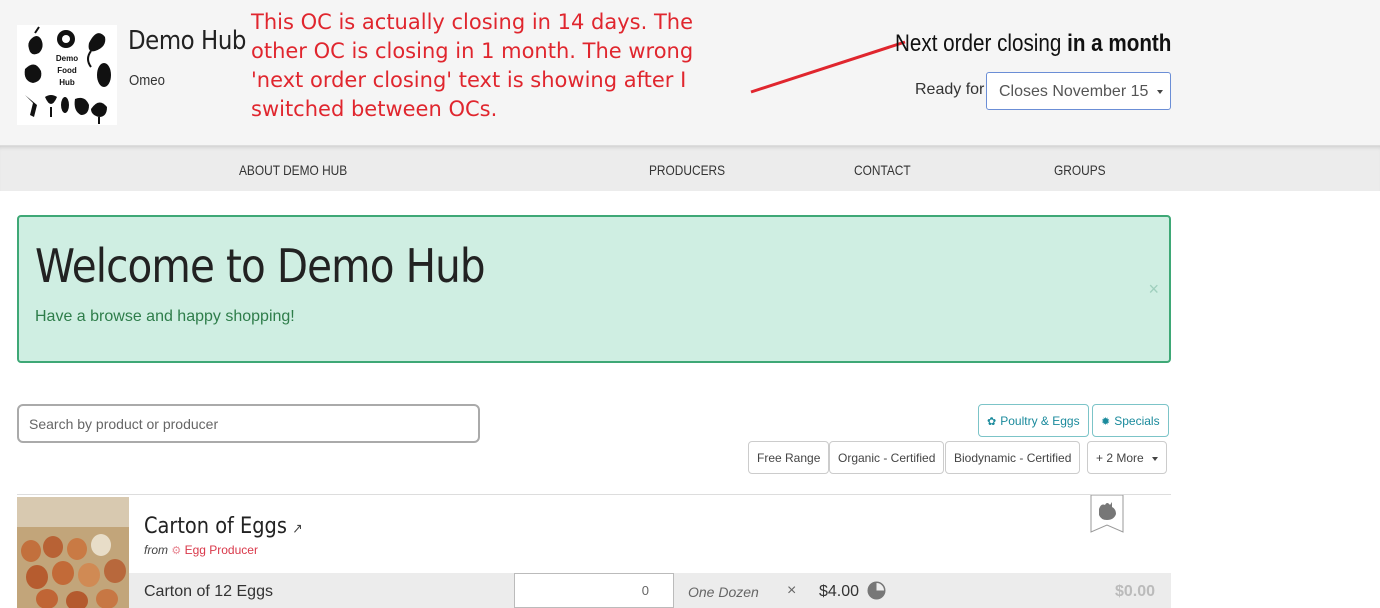  Describe the element at coordinates (1107, 514) in the screenshot. I see `chicken-icon` at that location.